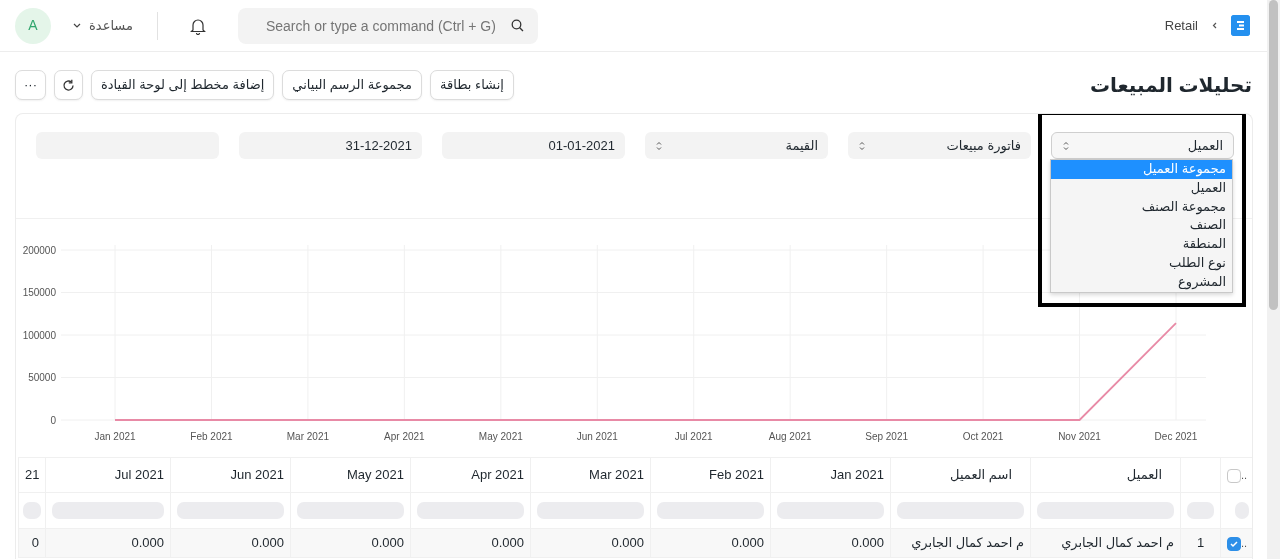 Image resolution: width=1280 pixels, height=559 pixels. I want to click on search-icon, so click(517, 25).